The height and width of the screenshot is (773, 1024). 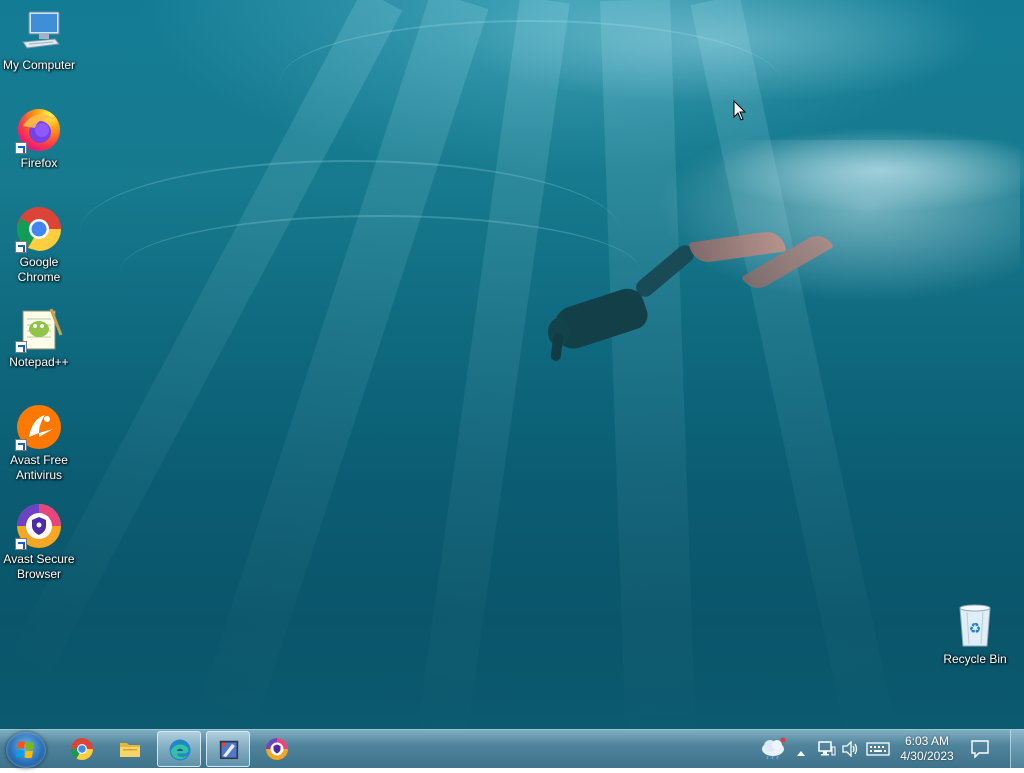 I want to click on taskbar-file-explorer-button, so click(x=130, y=749).